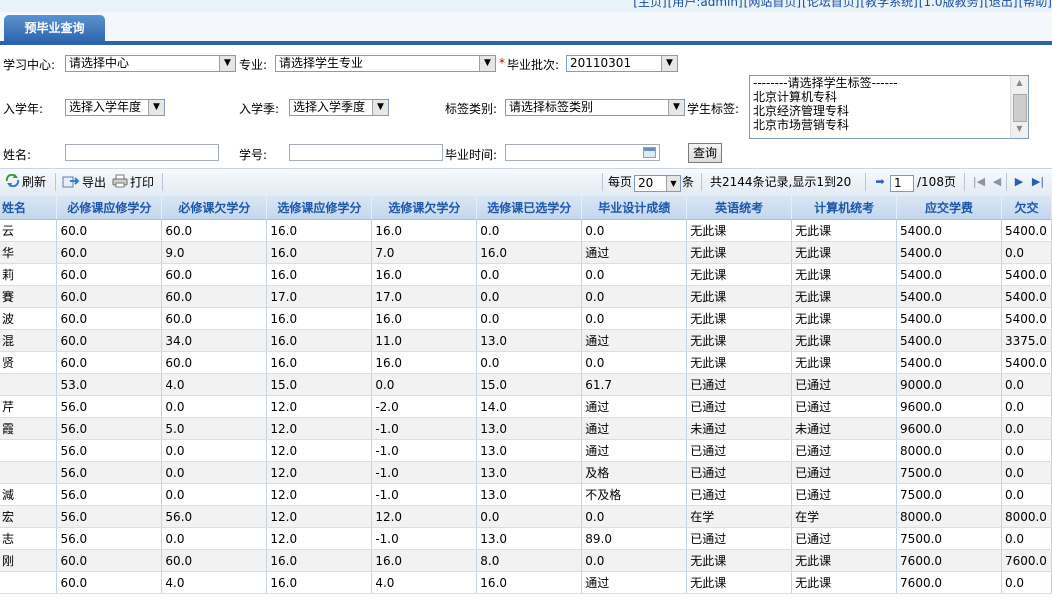 This screenshot has height=601, width=1052. What do you see at coordinates (142, 152) in the screenshot?
I see `name-input` at bounding box center [142, 152].